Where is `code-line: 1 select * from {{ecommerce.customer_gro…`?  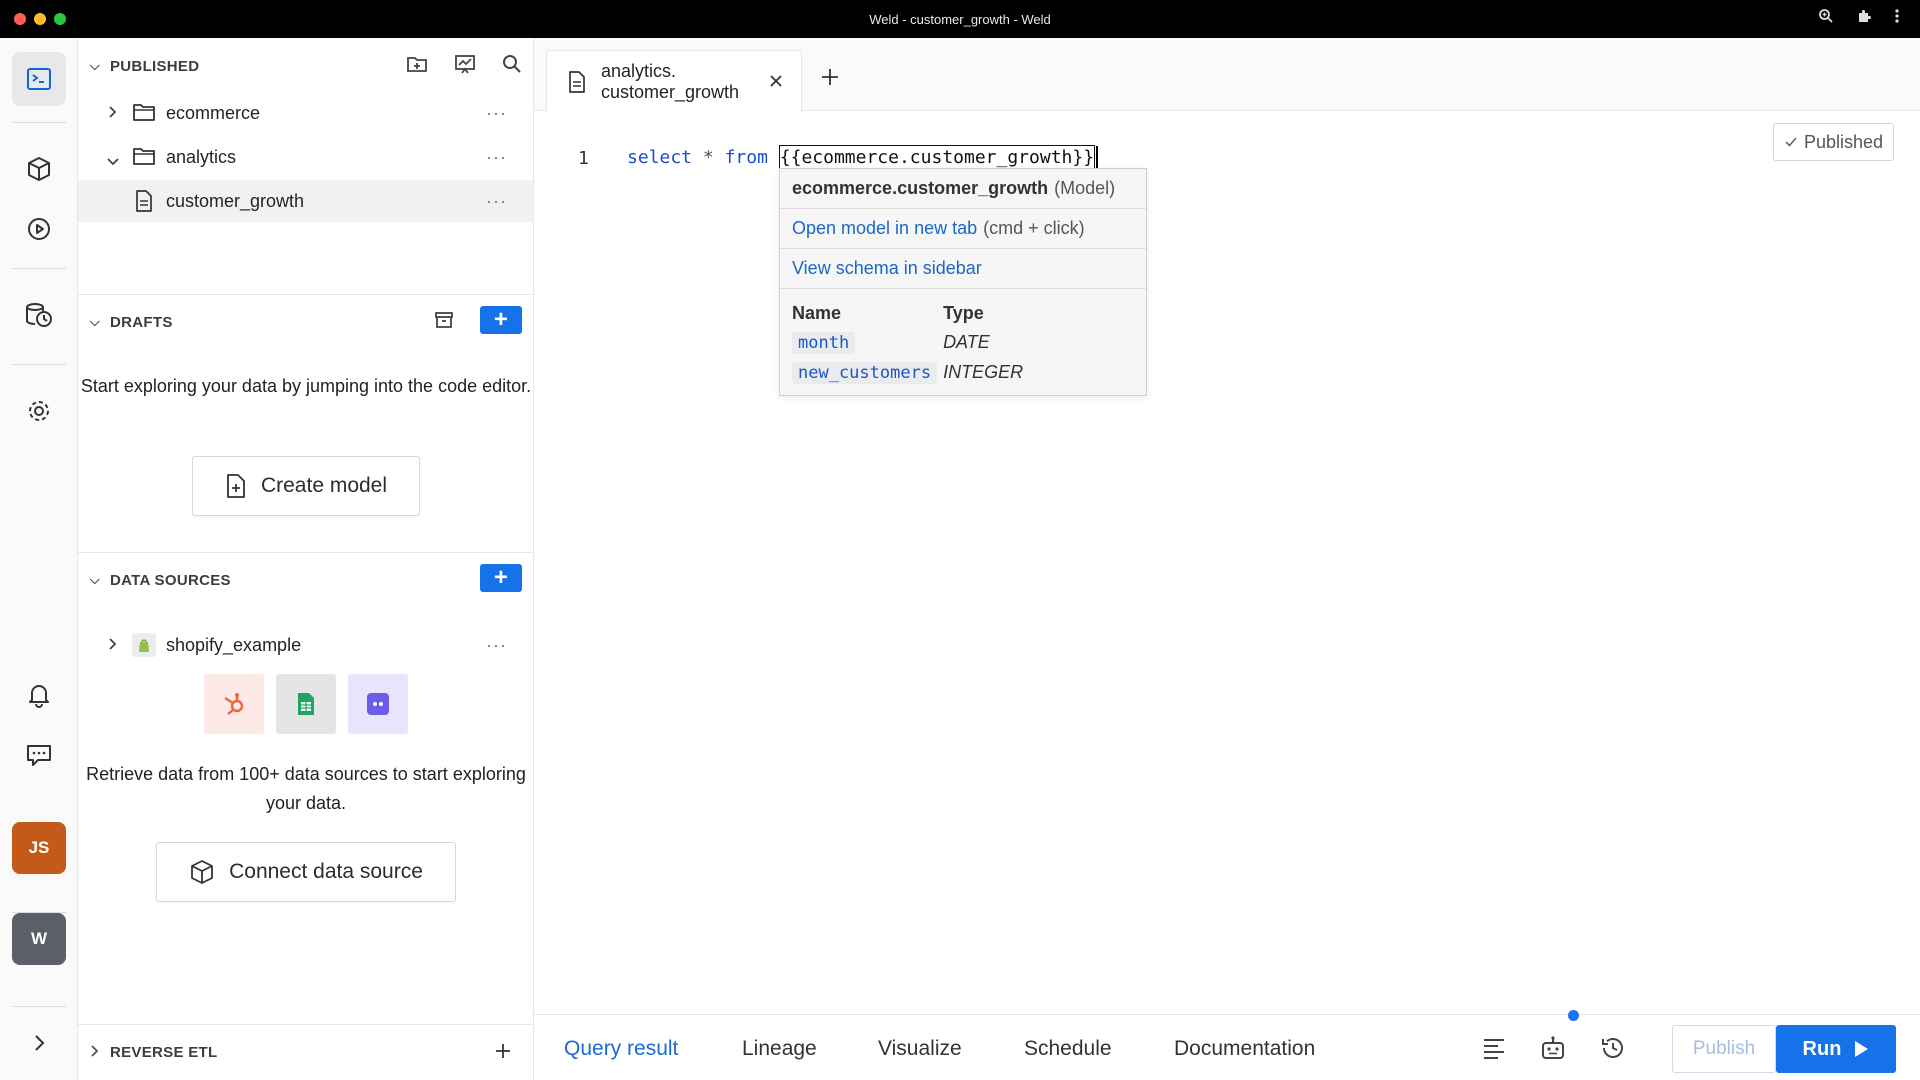
code-line: 1 select * from {{ecommerce.customer_gro… is located at coordinates (1227, 158).